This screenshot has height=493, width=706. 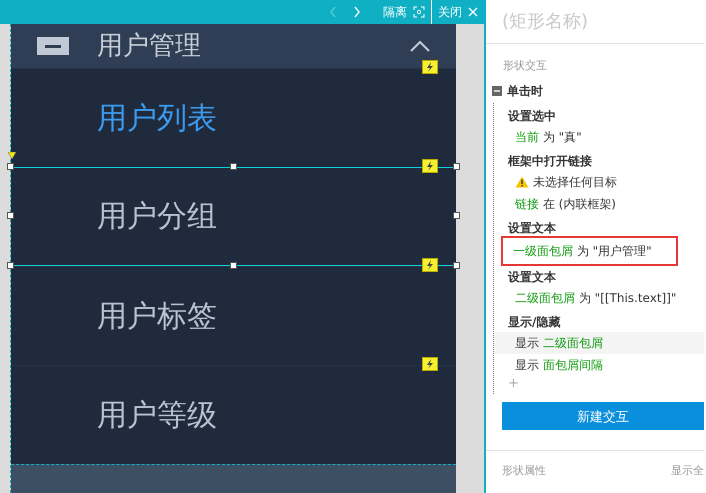 What do you see at coordinates (357, 12) in the screenshot?
I see `next-icon` at bounding box center [357, 12].